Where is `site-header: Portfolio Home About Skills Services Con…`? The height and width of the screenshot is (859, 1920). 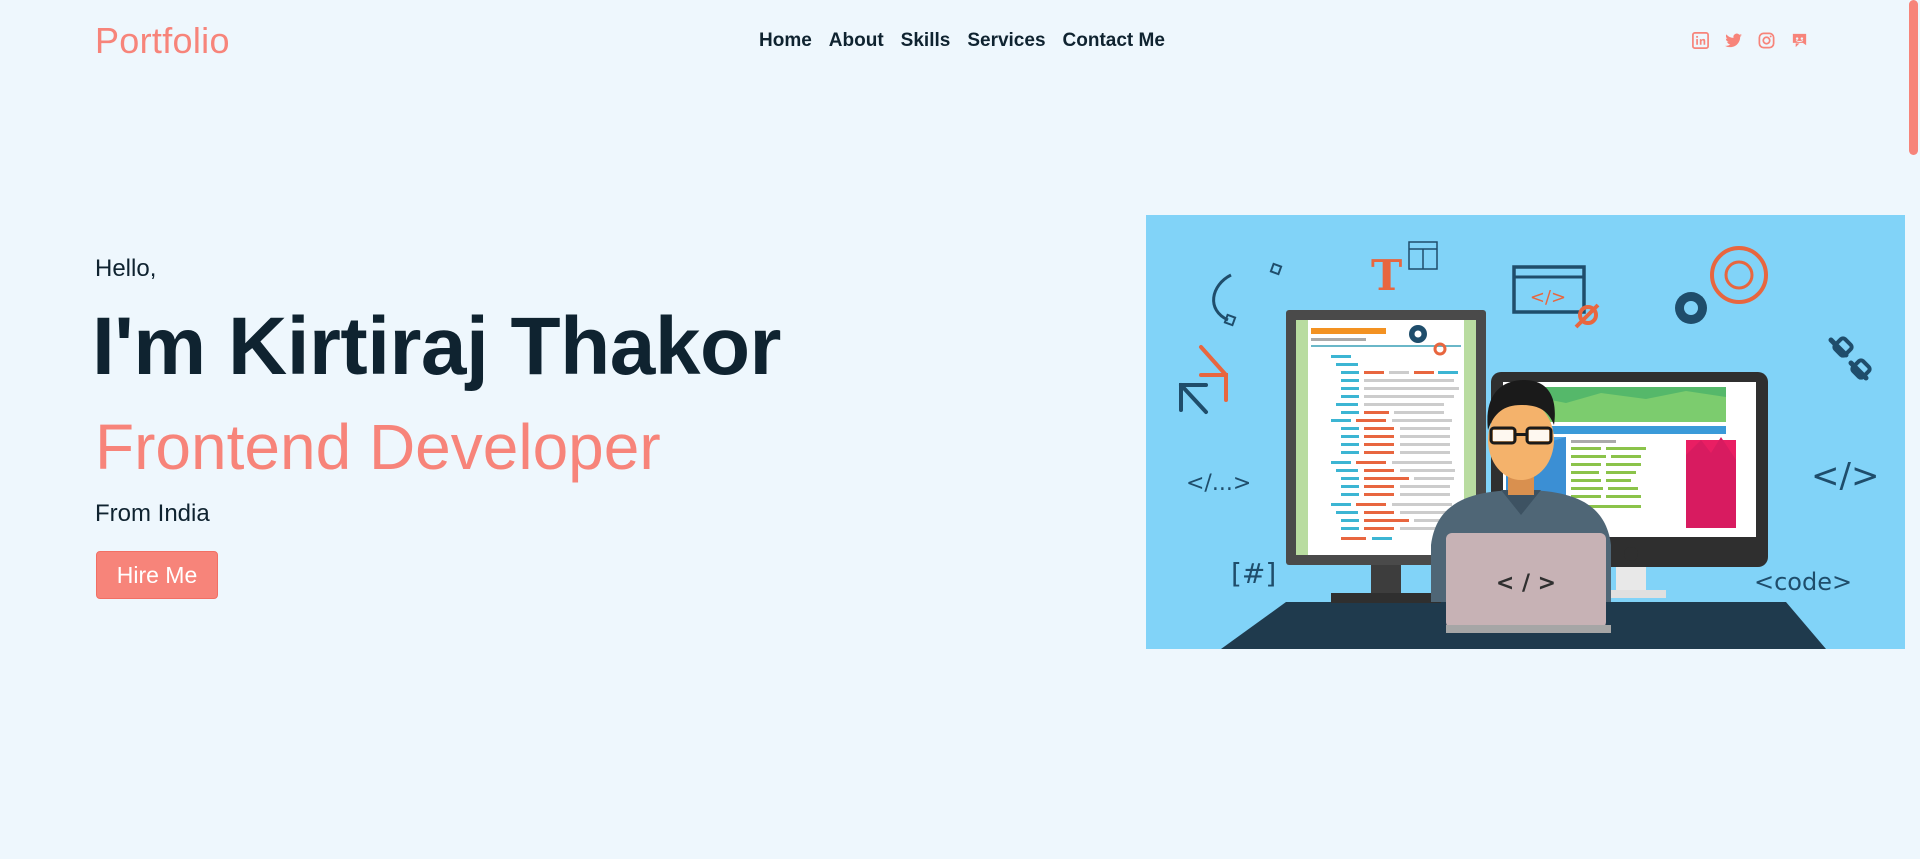
site-header: Portfolio Home About Skills Services Con… is located at coordinates (952, 43).